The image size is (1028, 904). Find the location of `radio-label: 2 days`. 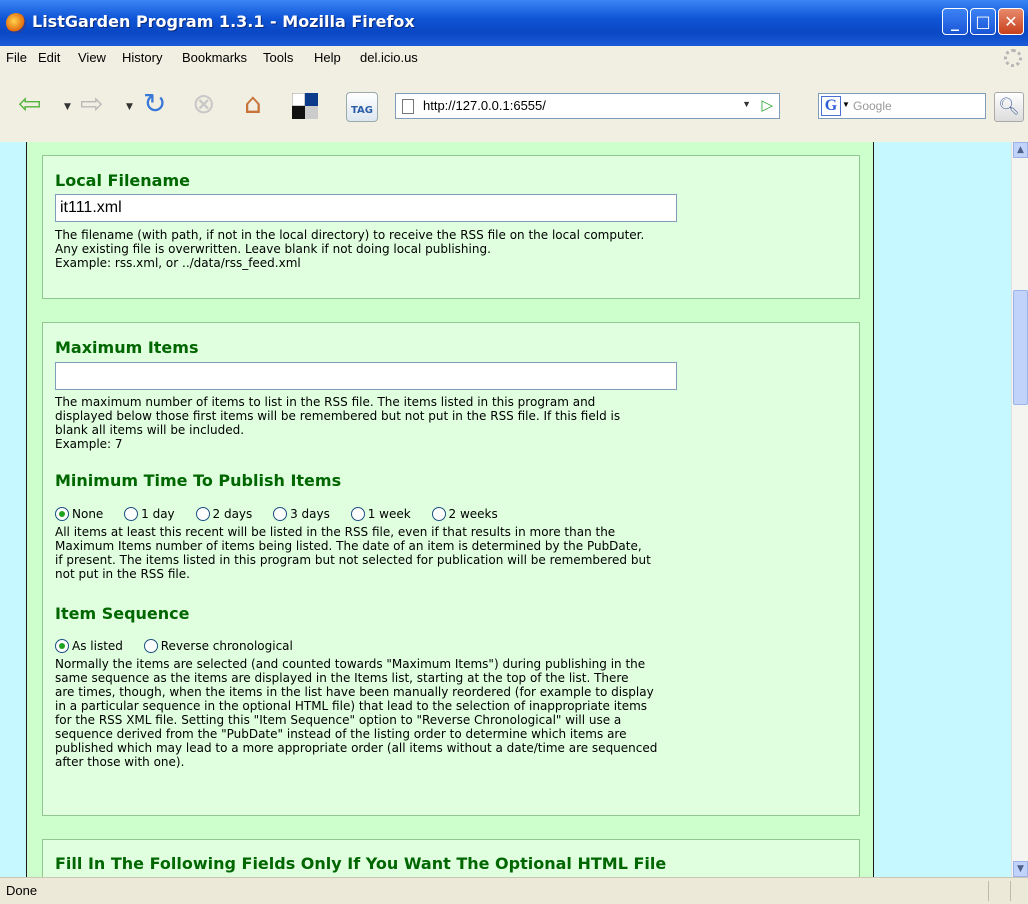

radio-label: 2 days is located at coordinates (232, 514).